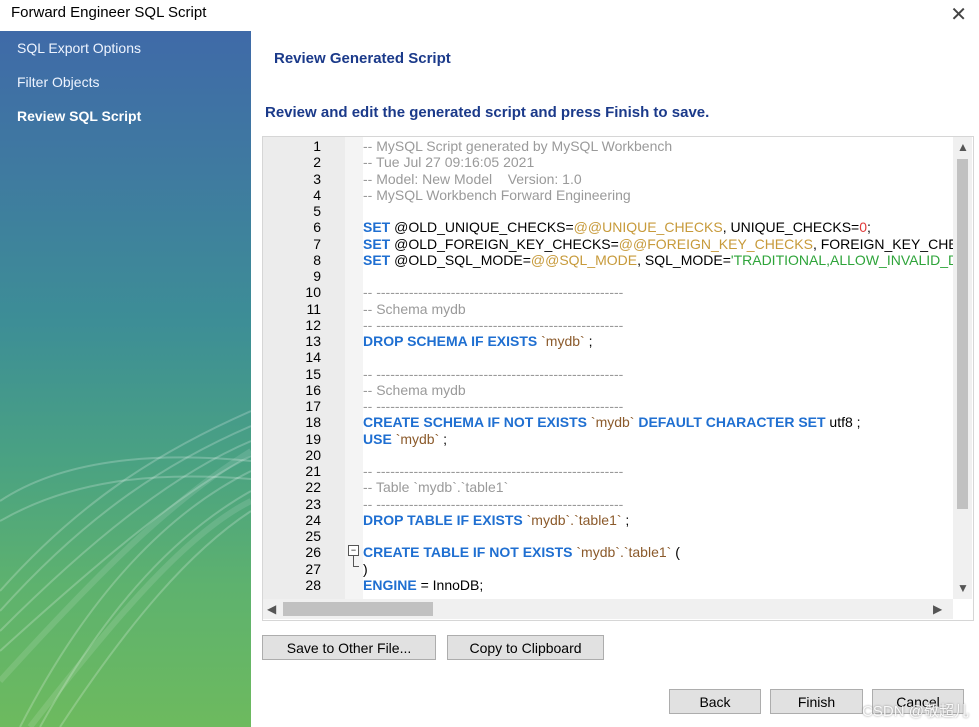  Describe the element at coordinates (882, 243) in the screenshot. I see `code-token: , FOREIGN_KEY_CHECKS=` at that location.